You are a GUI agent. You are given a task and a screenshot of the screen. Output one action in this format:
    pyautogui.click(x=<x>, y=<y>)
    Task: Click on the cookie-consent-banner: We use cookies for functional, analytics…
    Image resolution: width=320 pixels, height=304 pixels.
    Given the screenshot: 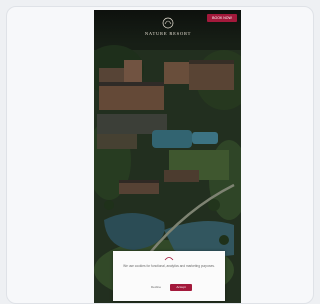 What is the action you would take?
    pyautogui.click(x=169, y=276)
    